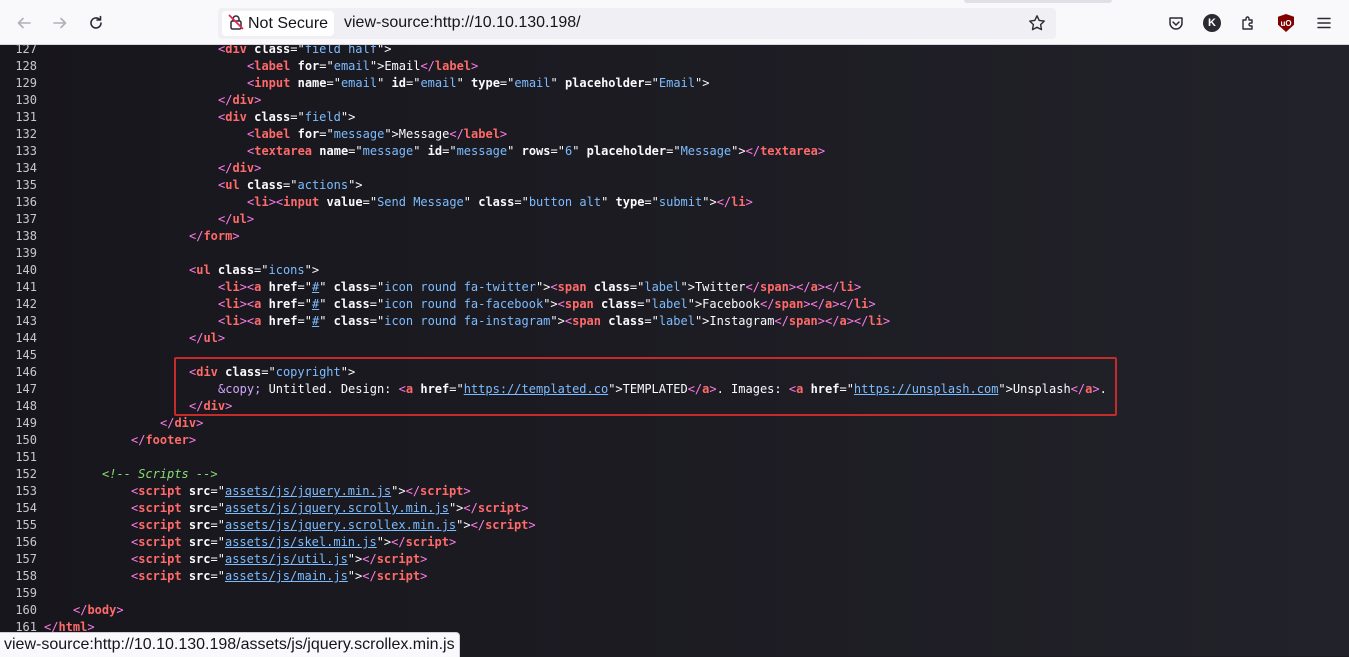 This screenshot has height=657, width=1349. What do you see at coordinates (22, 593) in the screenshot?
I see `source-line: 159` at bounding box center [22, 593].